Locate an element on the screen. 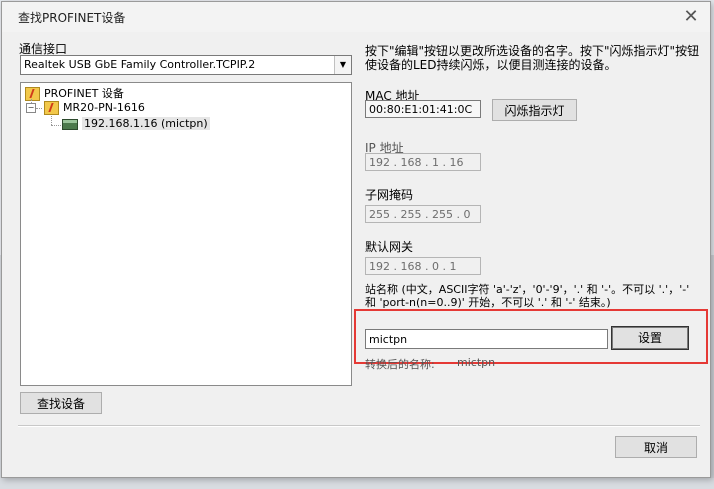 The width and height of the screenshot is (714, 489). device-icon is located at coordinates (51, 108).